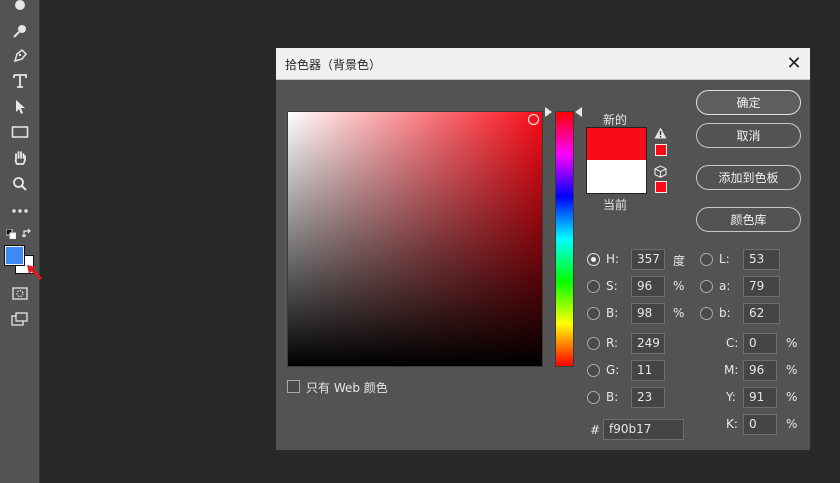  What do you see at coordinates (731, 370) in the screenshot?
I see `magenta-label: M:` at bounding box center [731, 370].